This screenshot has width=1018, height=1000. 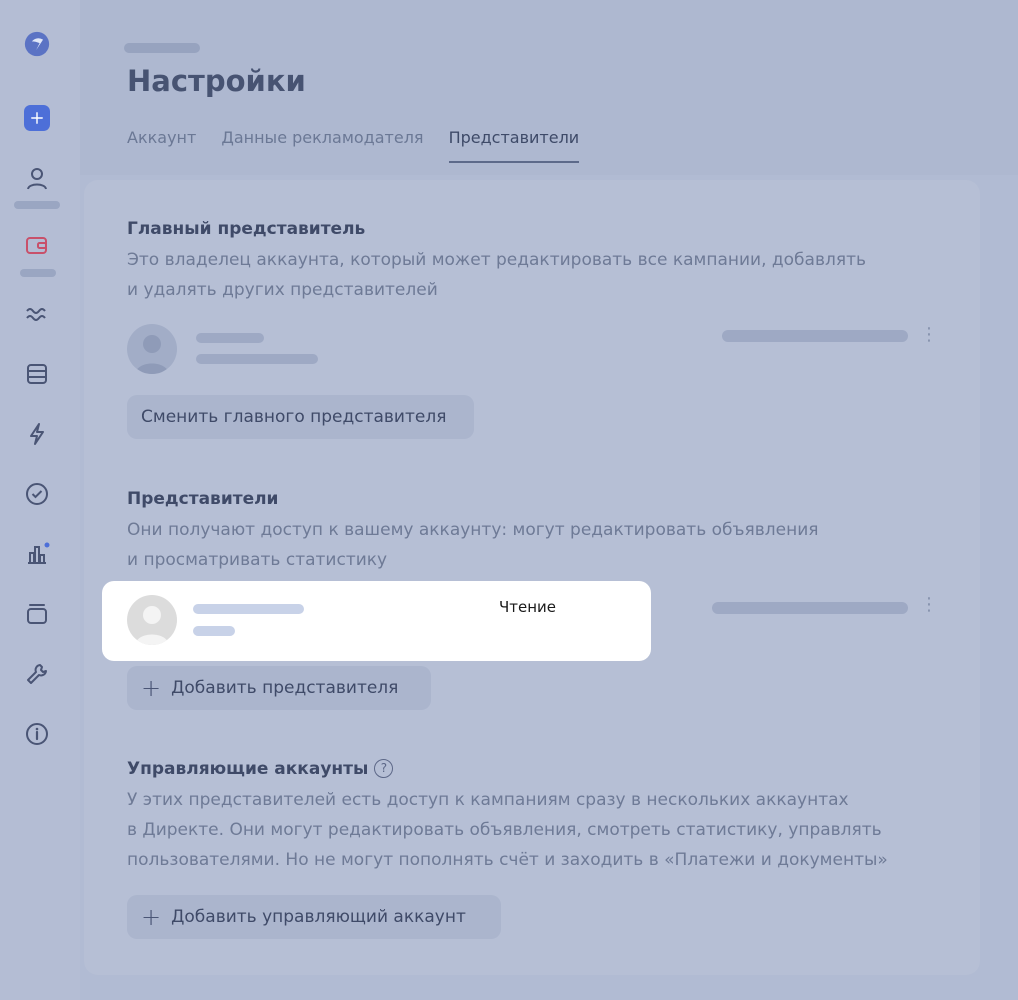 I want to click on folder-icon, so click(x=37, y=614).